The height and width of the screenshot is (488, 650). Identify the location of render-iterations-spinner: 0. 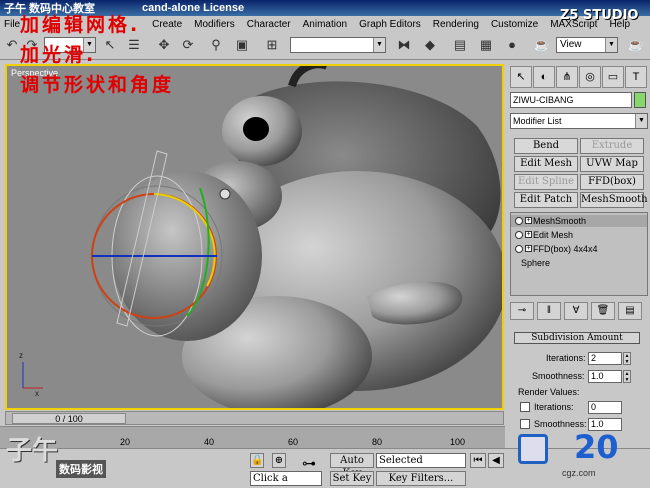
(605, 407).